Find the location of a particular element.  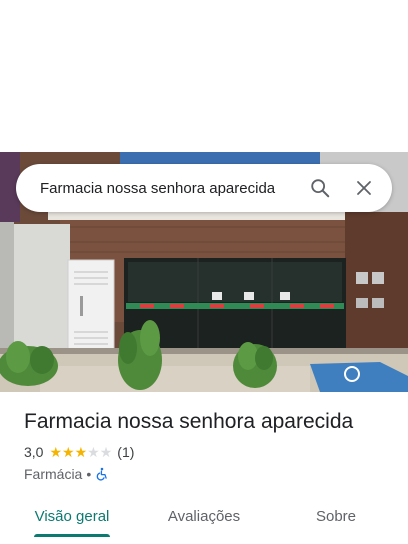

tab-bar: Visão geral Avaliações Sobre is located at coordinates (204, 516).